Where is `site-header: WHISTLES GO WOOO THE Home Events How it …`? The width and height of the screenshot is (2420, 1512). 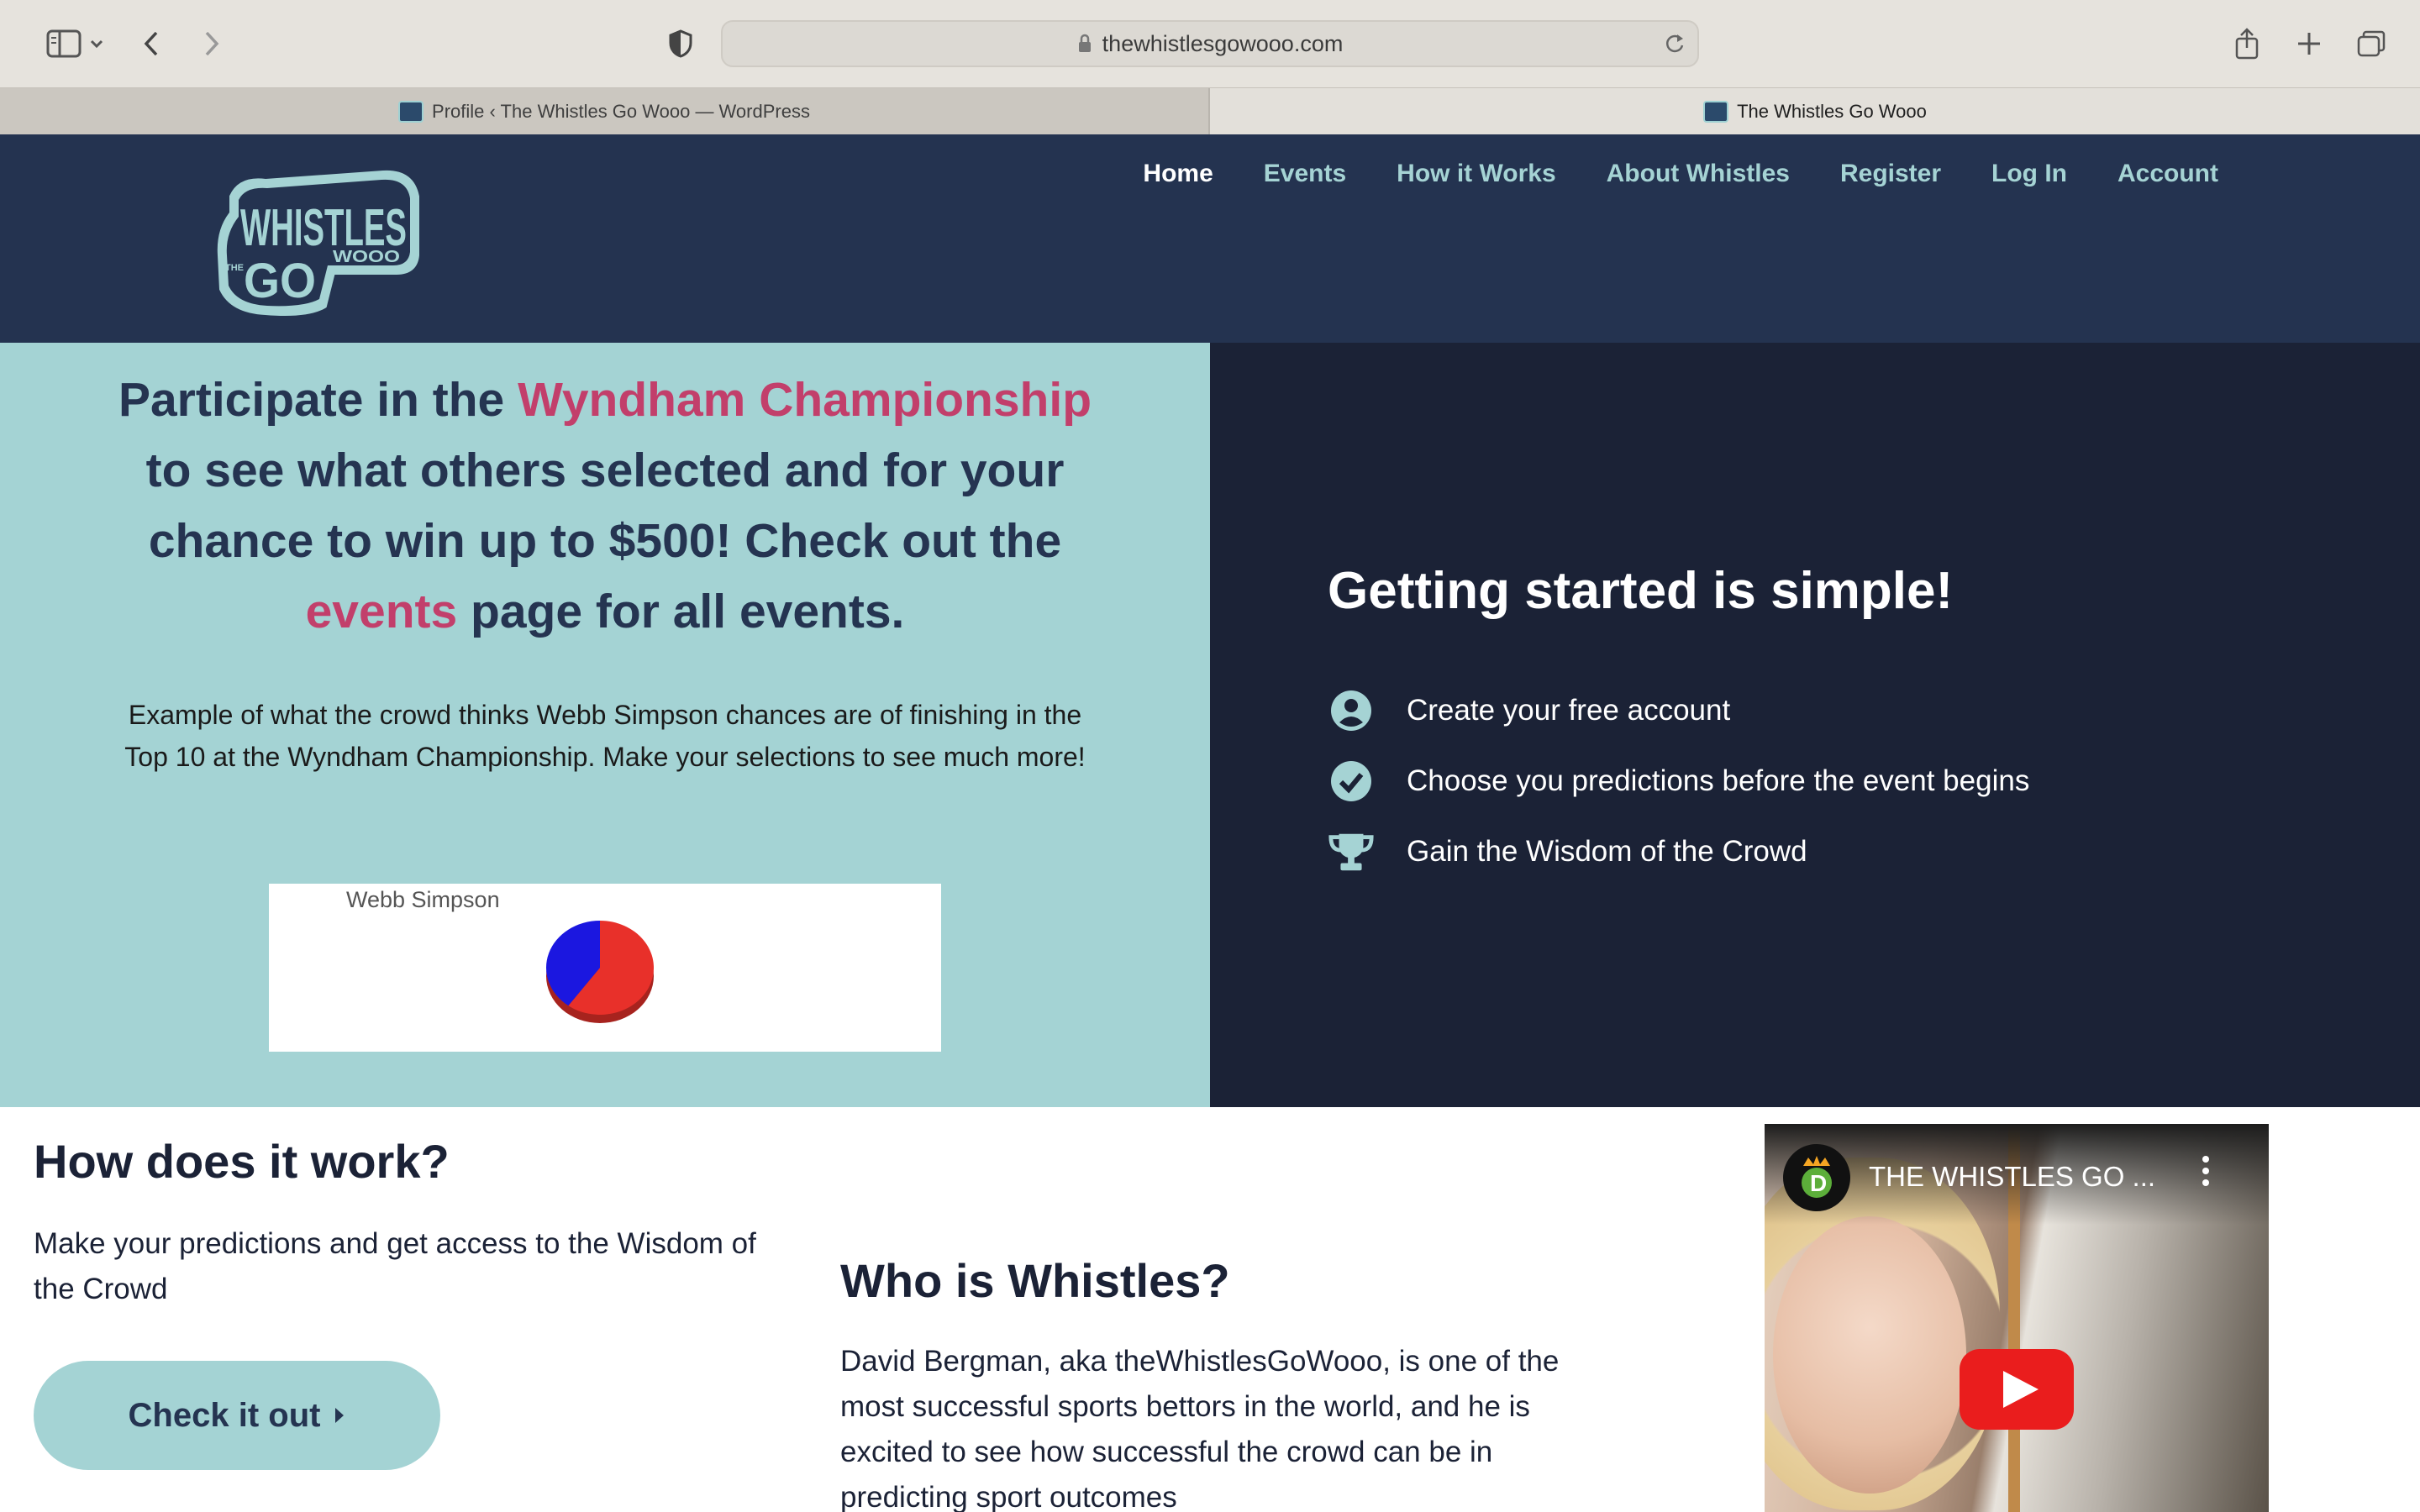 site-header: WHISTLES GO WOOO THE Home Events How it … is located at coordinates (1210, 238).